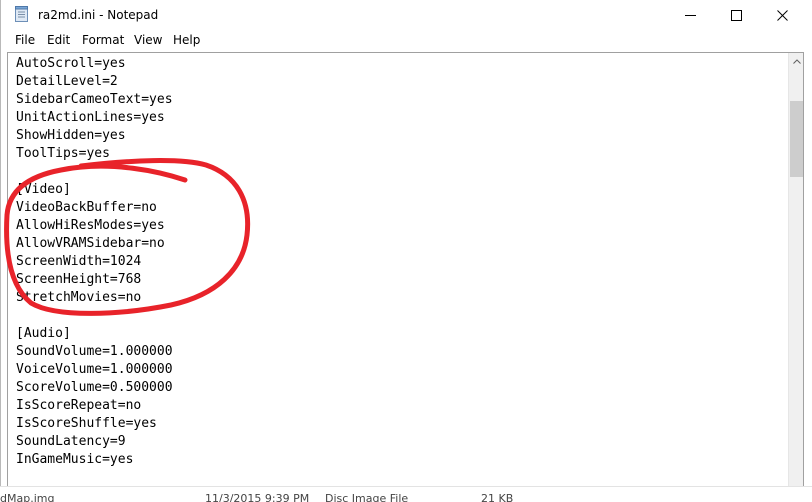 Image resolution: width=812 pixels, height=502 pixels. Describe the element at coordinates (396, 136) in the screenshot. I see `text-line: ShowHidden=yes` at that location.